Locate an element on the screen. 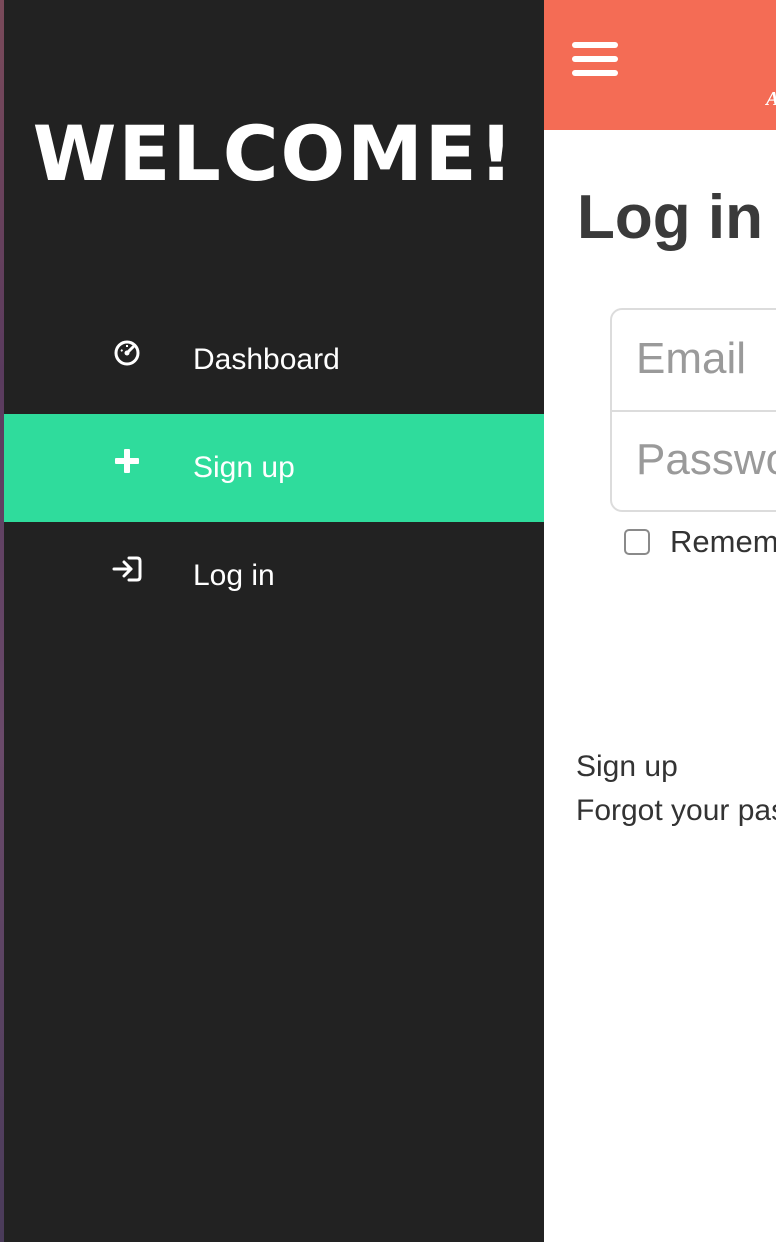 The image size is (776, 1242). hamburger-menu-icon is located at coordinates (596, 60).